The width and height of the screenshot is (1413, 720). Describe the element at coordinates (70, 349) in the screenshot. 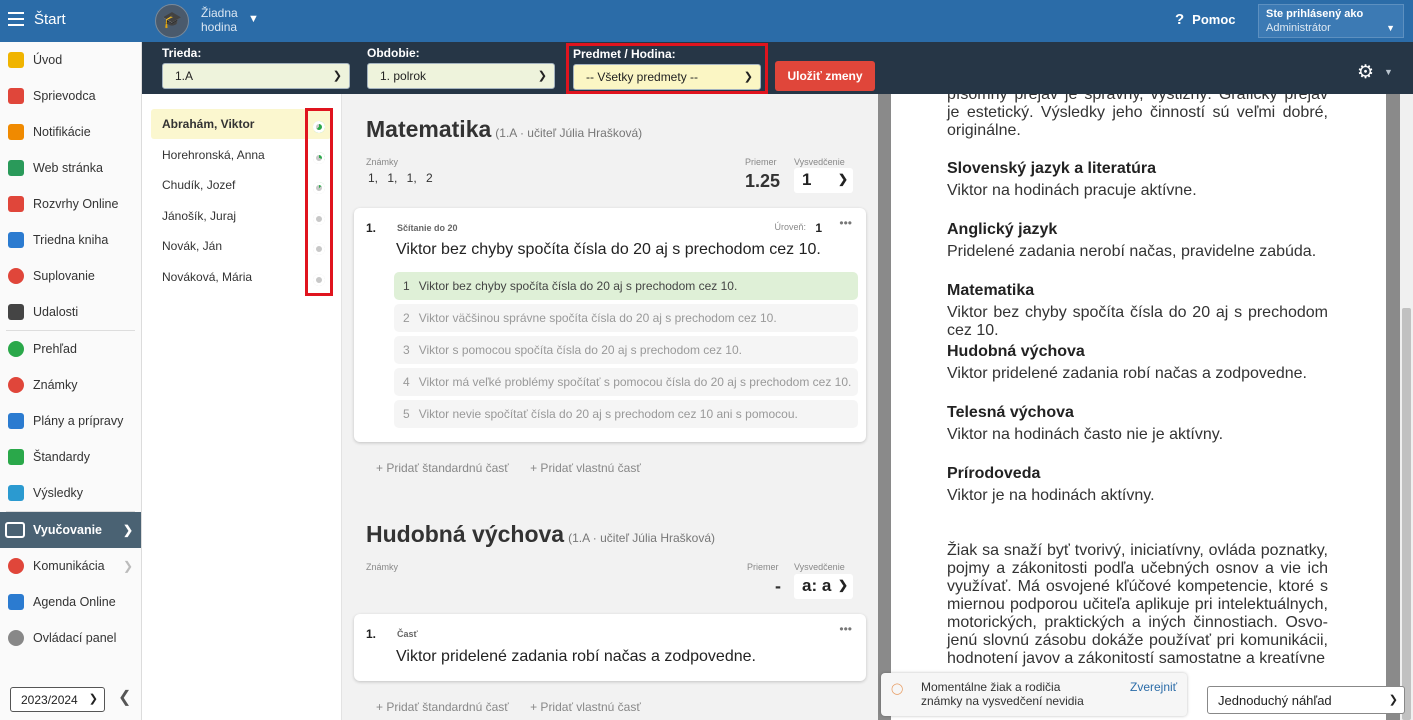

I see `sidebar-item-9: Prehľad` at that location.